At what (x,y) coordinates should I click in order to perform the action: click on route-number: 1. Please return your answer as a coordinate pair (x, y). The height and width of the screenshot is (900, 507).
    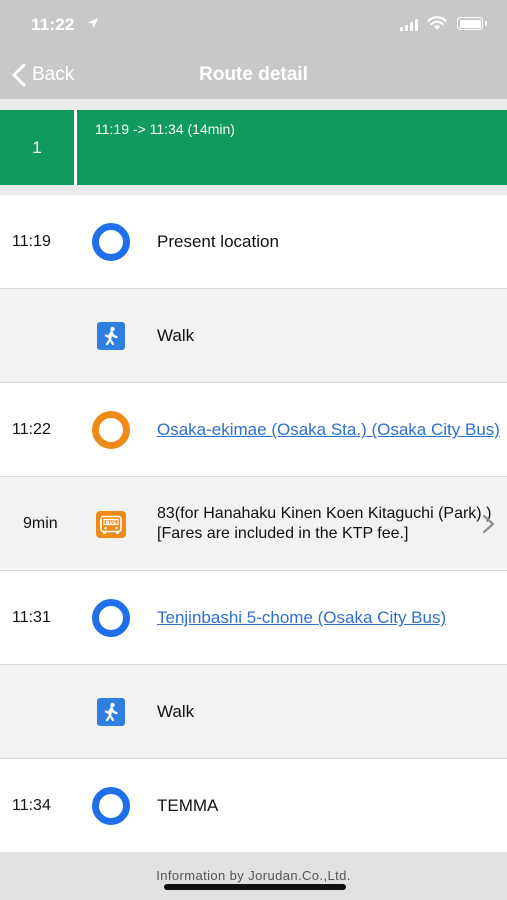
    Looking at the image, I should click on (37, 147).